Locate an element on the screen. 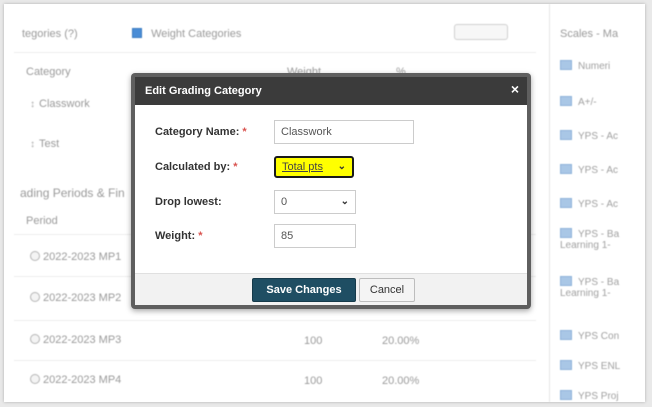 The image size is (652, 407). categories-heading: tegories (?) is located at coordinates (50, 34).